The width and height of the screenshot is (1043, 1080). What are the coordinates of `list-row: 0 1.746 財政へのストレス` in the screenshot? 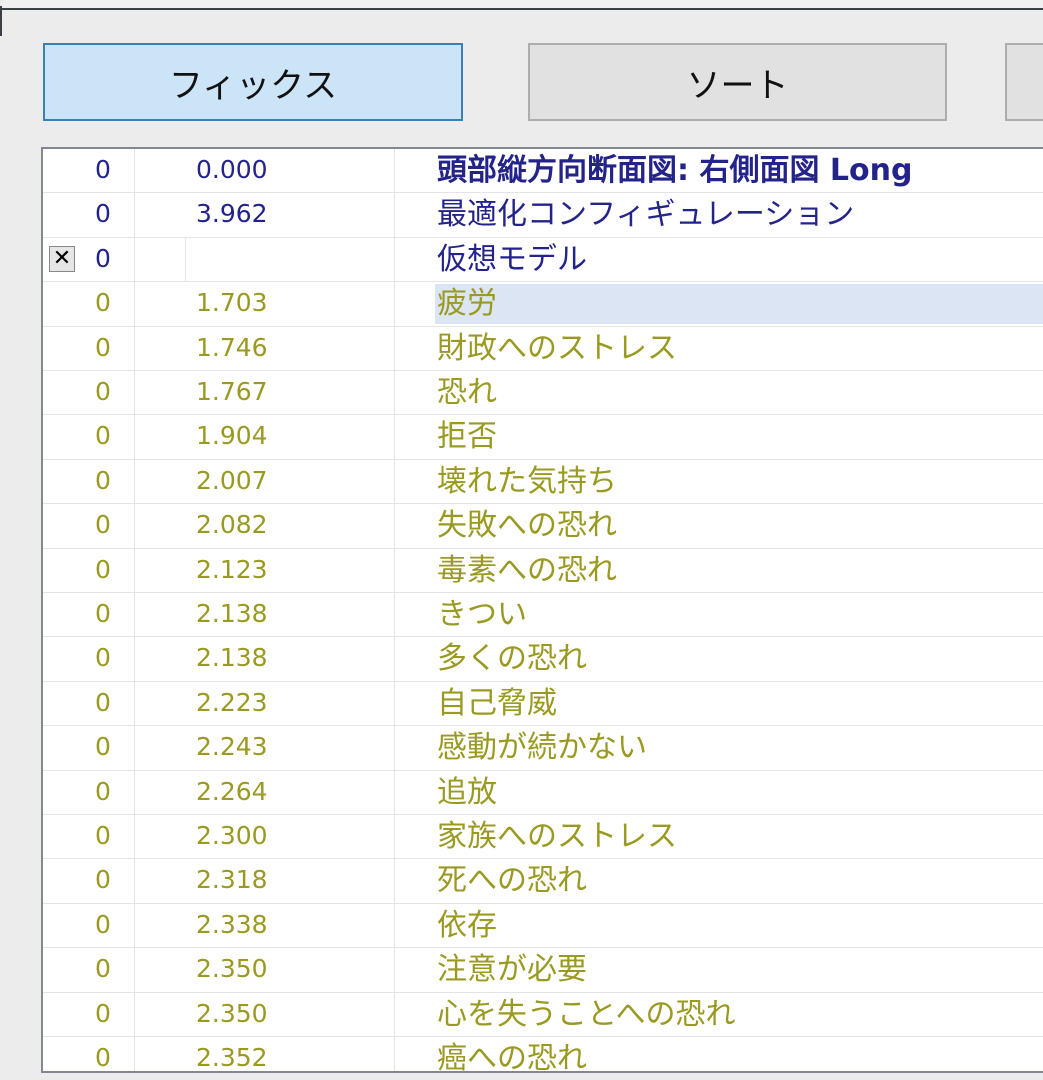 It's located at (543, 348).